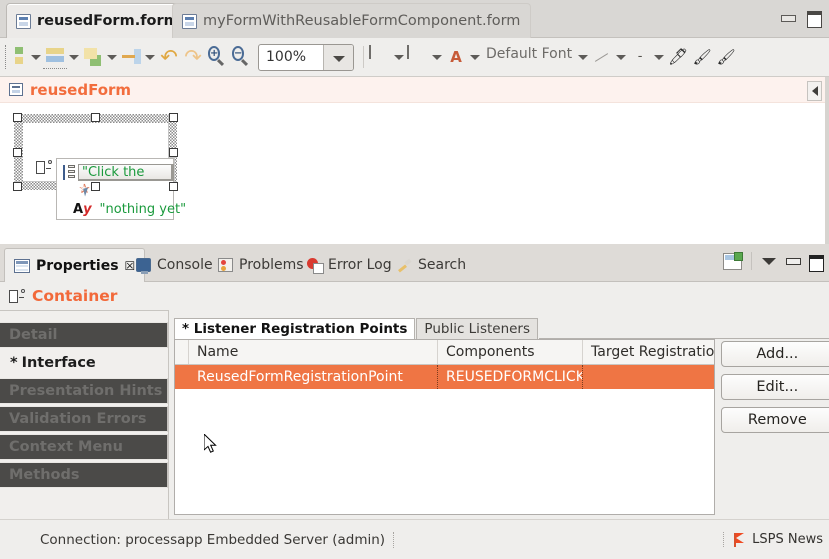 The width and height of the screenshot is (829, 559). I want to click on label-icon-y: y, so click(87, 209).